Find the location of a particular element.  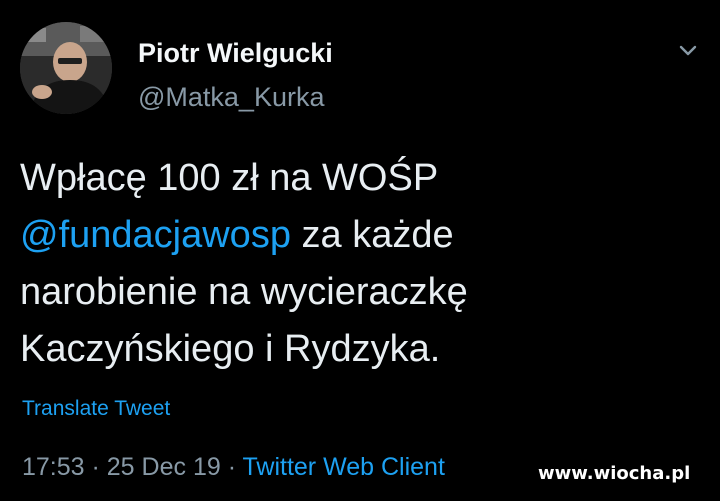

tweet-source-link: Twitter Web Client is located at coordinates (344, 467).